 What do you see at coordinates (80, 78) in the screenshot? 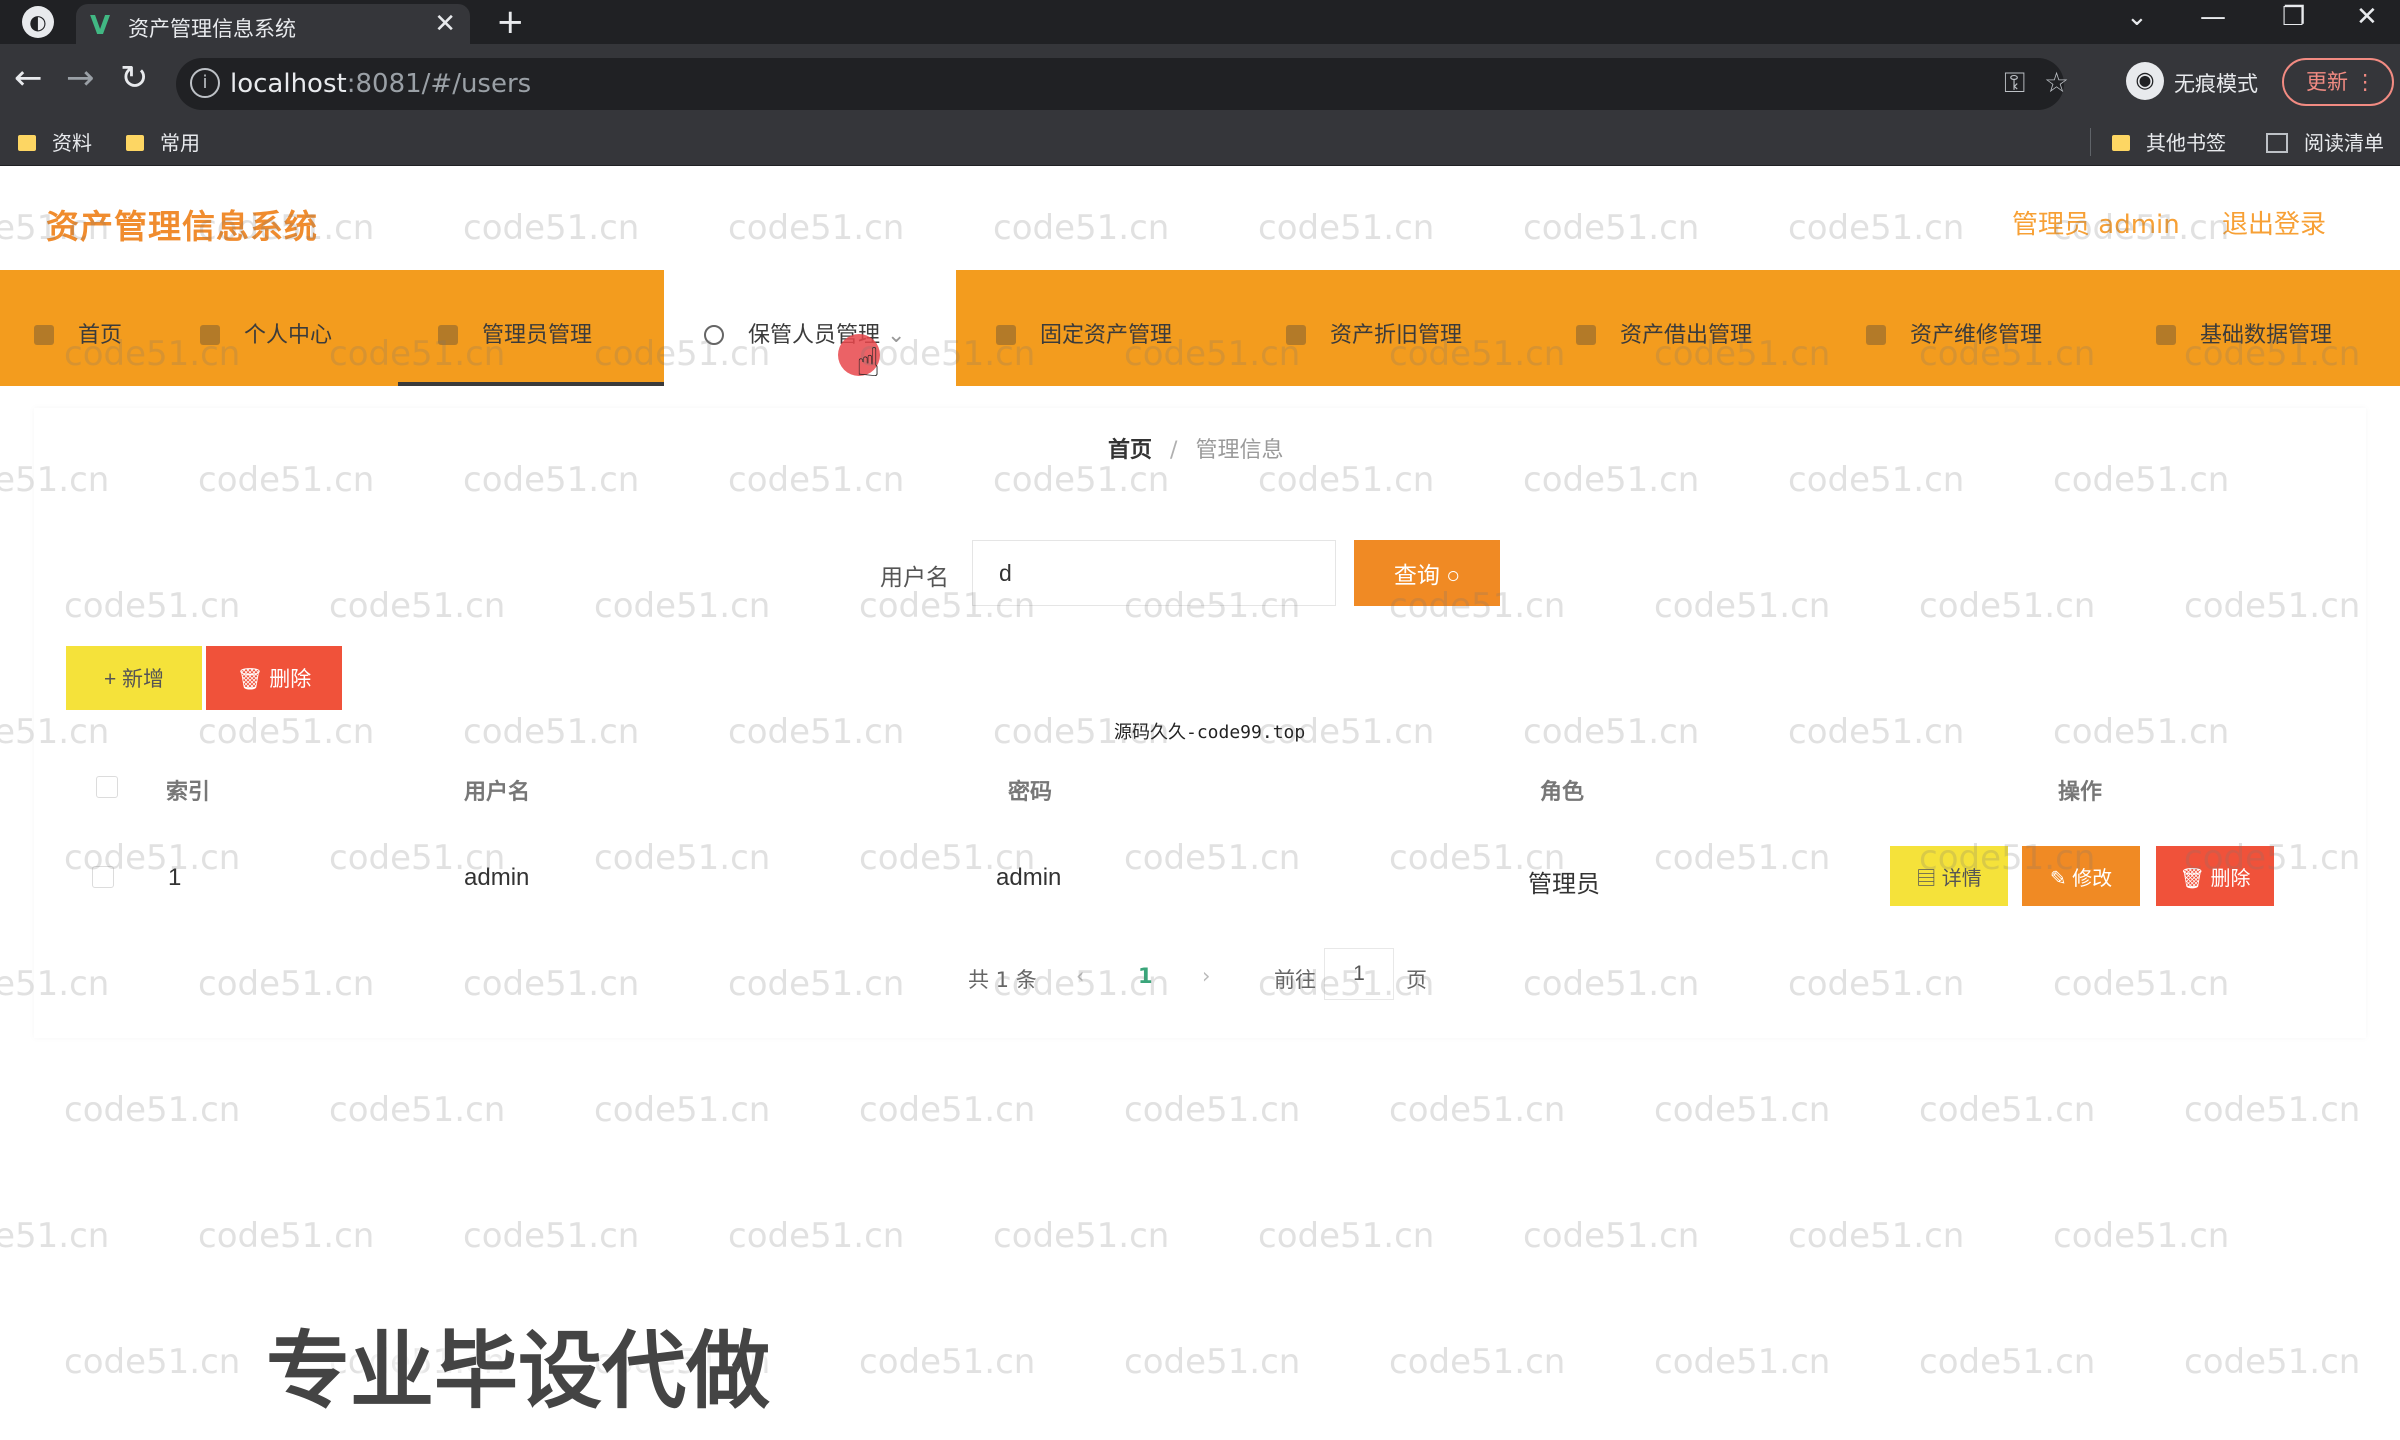
I see `forward-icon: →` at bounding box center [80, 78].